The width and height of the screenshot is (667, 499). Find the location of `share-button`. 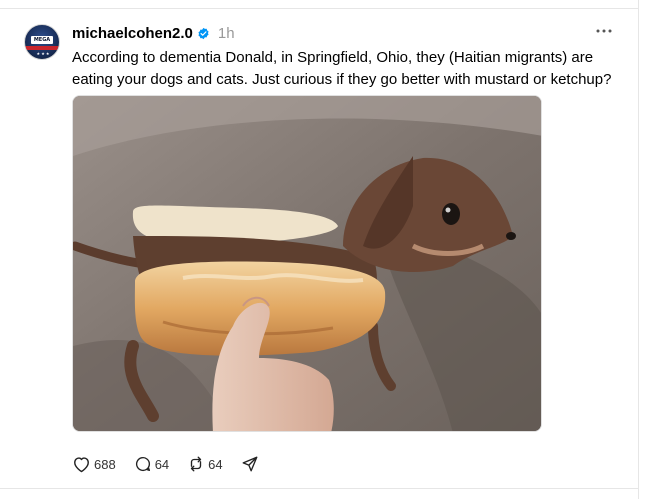

share-button is located at coordinates (250, 464).